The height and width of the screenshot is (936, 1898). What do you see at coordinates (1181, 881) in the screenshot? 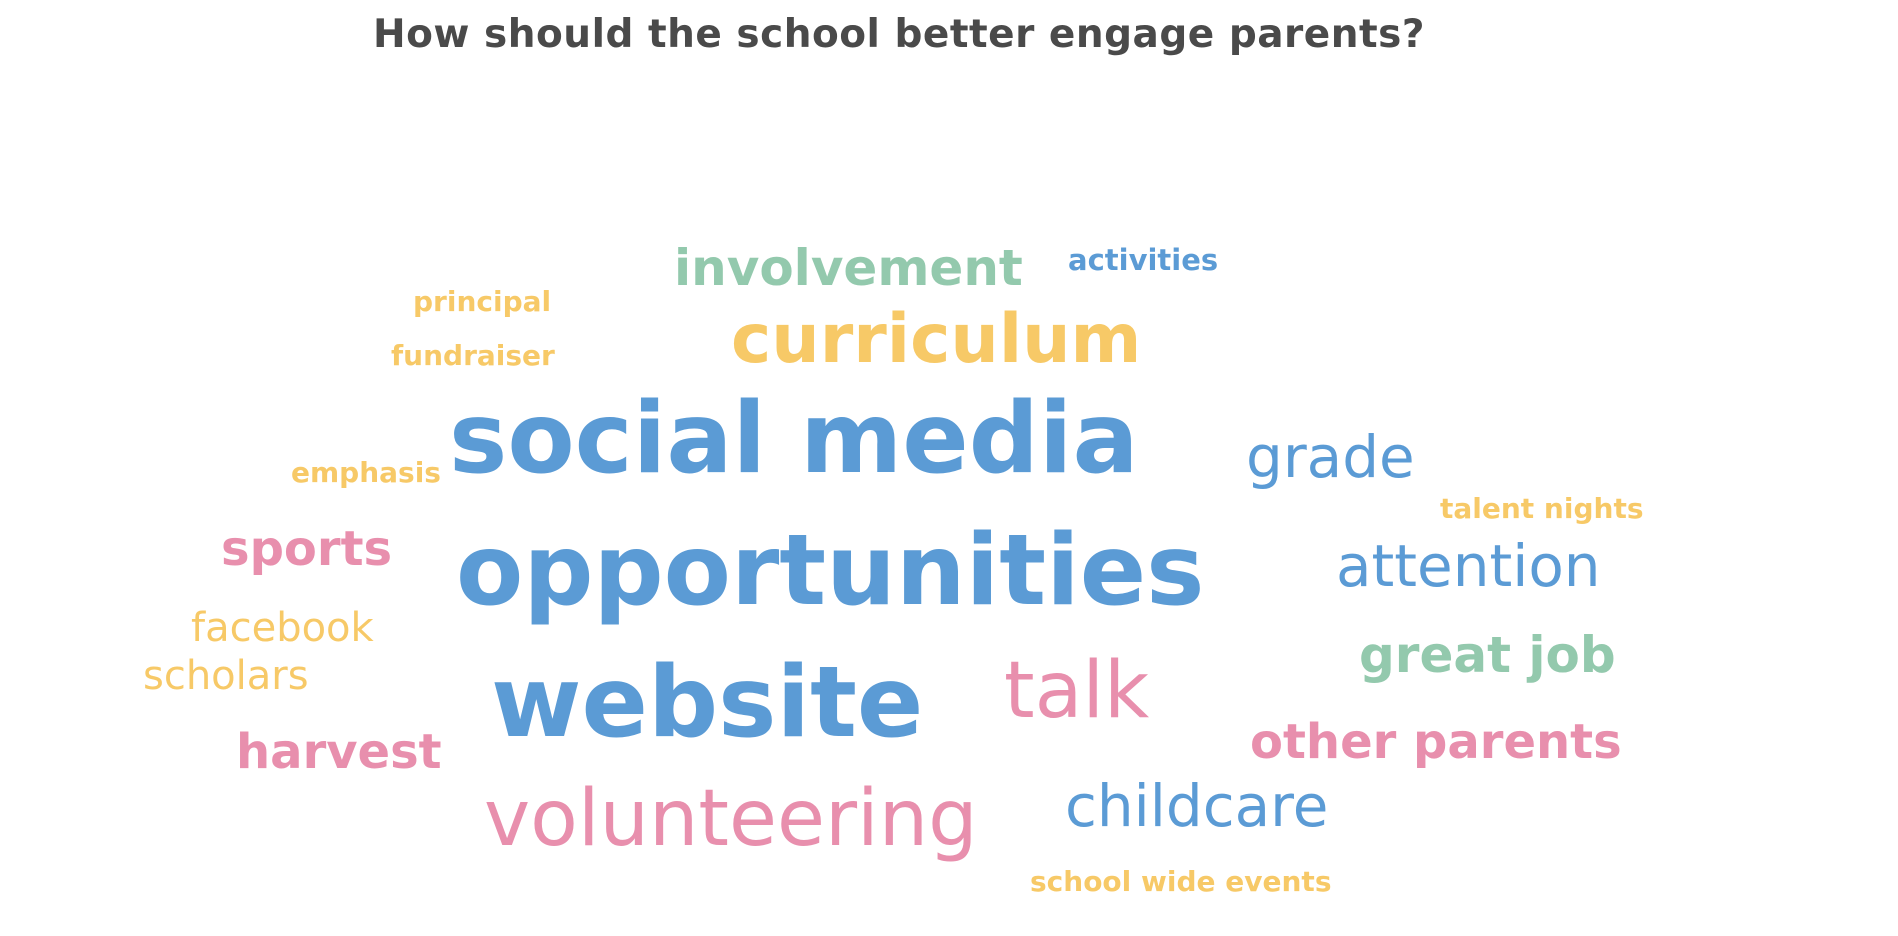
I see `word-school-wide-events: school wide events` at bounding box center [1181, 881].